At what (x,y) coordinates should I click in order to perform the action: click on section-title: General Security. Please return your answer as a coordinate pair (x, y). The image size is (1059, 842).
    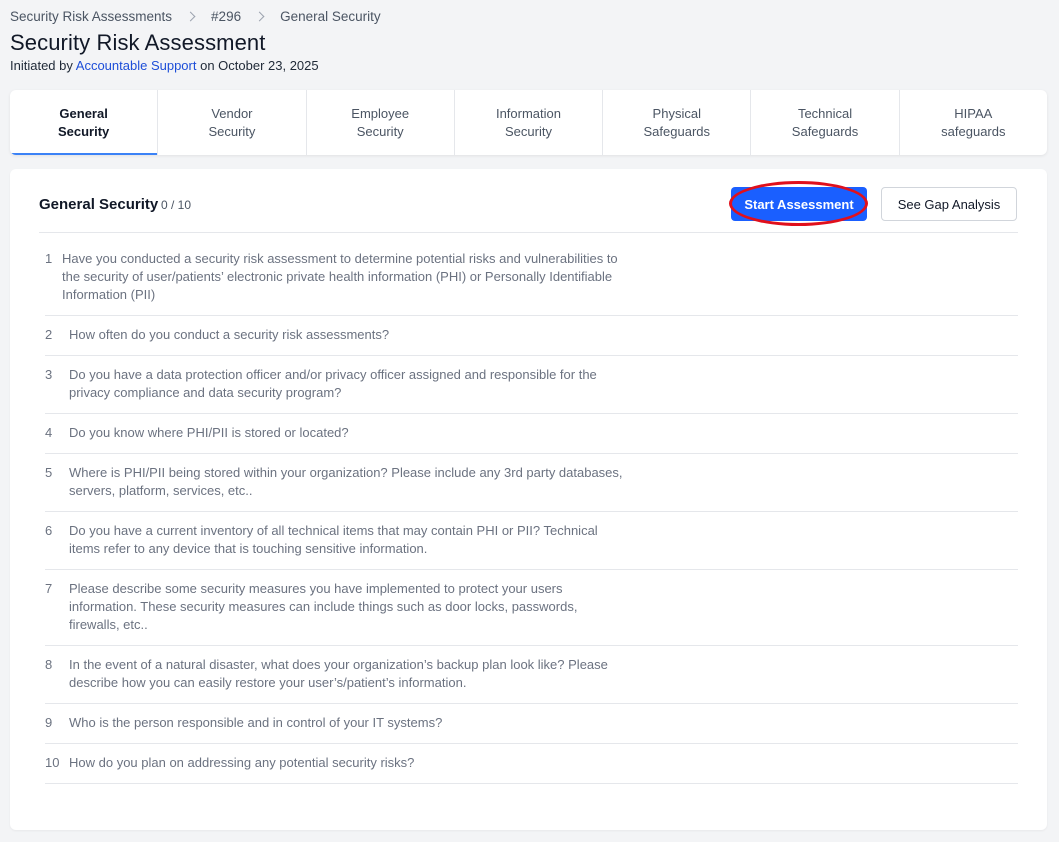
    Looking at the image, I should click on (99, 204).